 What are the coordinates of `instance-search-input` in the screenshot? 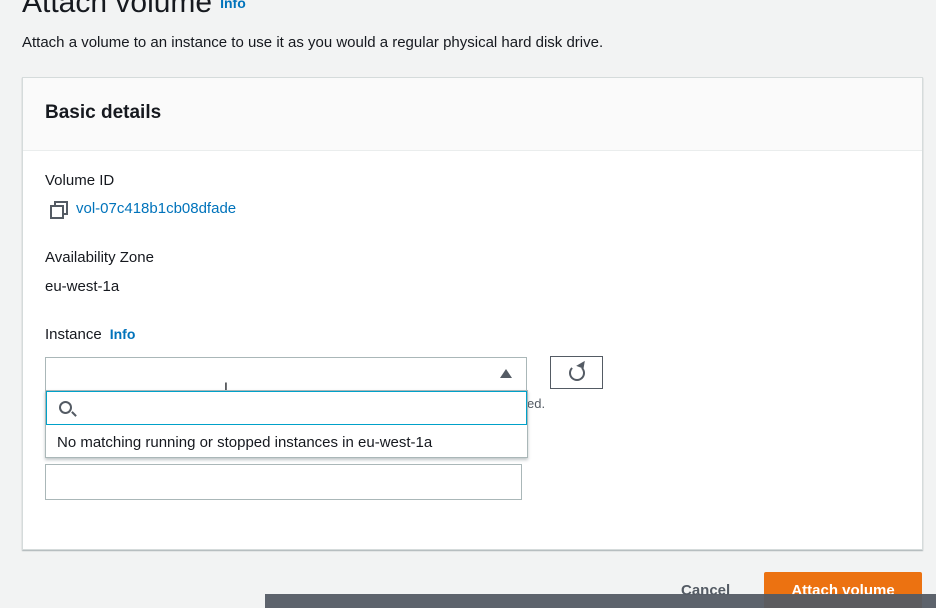 It's located at (298, 408).